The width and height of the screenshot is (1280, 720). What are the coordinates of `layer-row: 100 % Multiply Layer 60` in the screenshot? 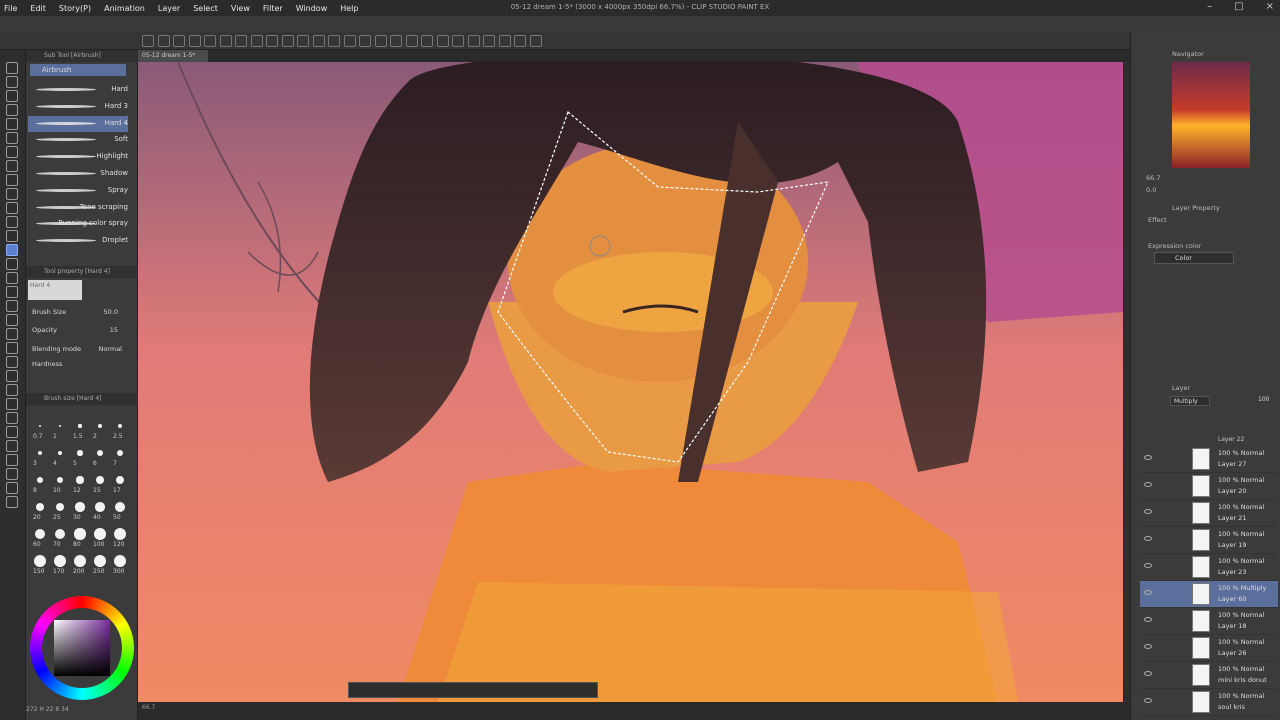 It's located at (1209, 594).